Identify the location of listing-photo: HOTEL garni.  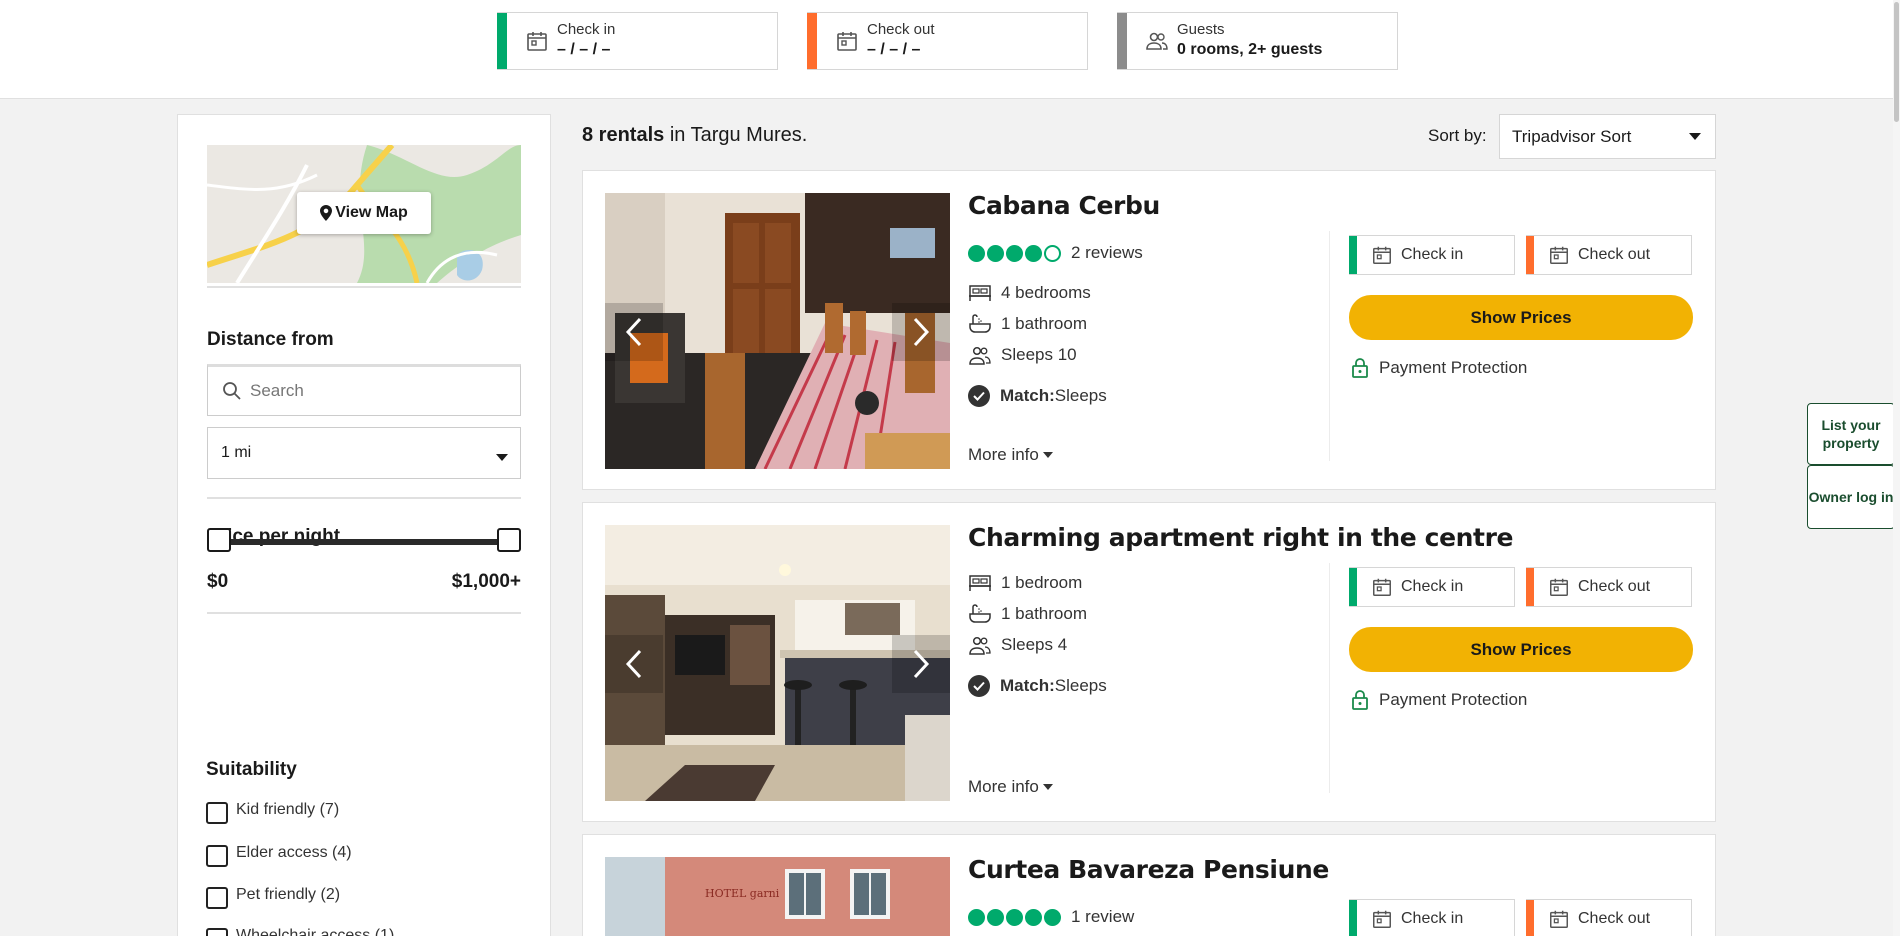
(777, 896).